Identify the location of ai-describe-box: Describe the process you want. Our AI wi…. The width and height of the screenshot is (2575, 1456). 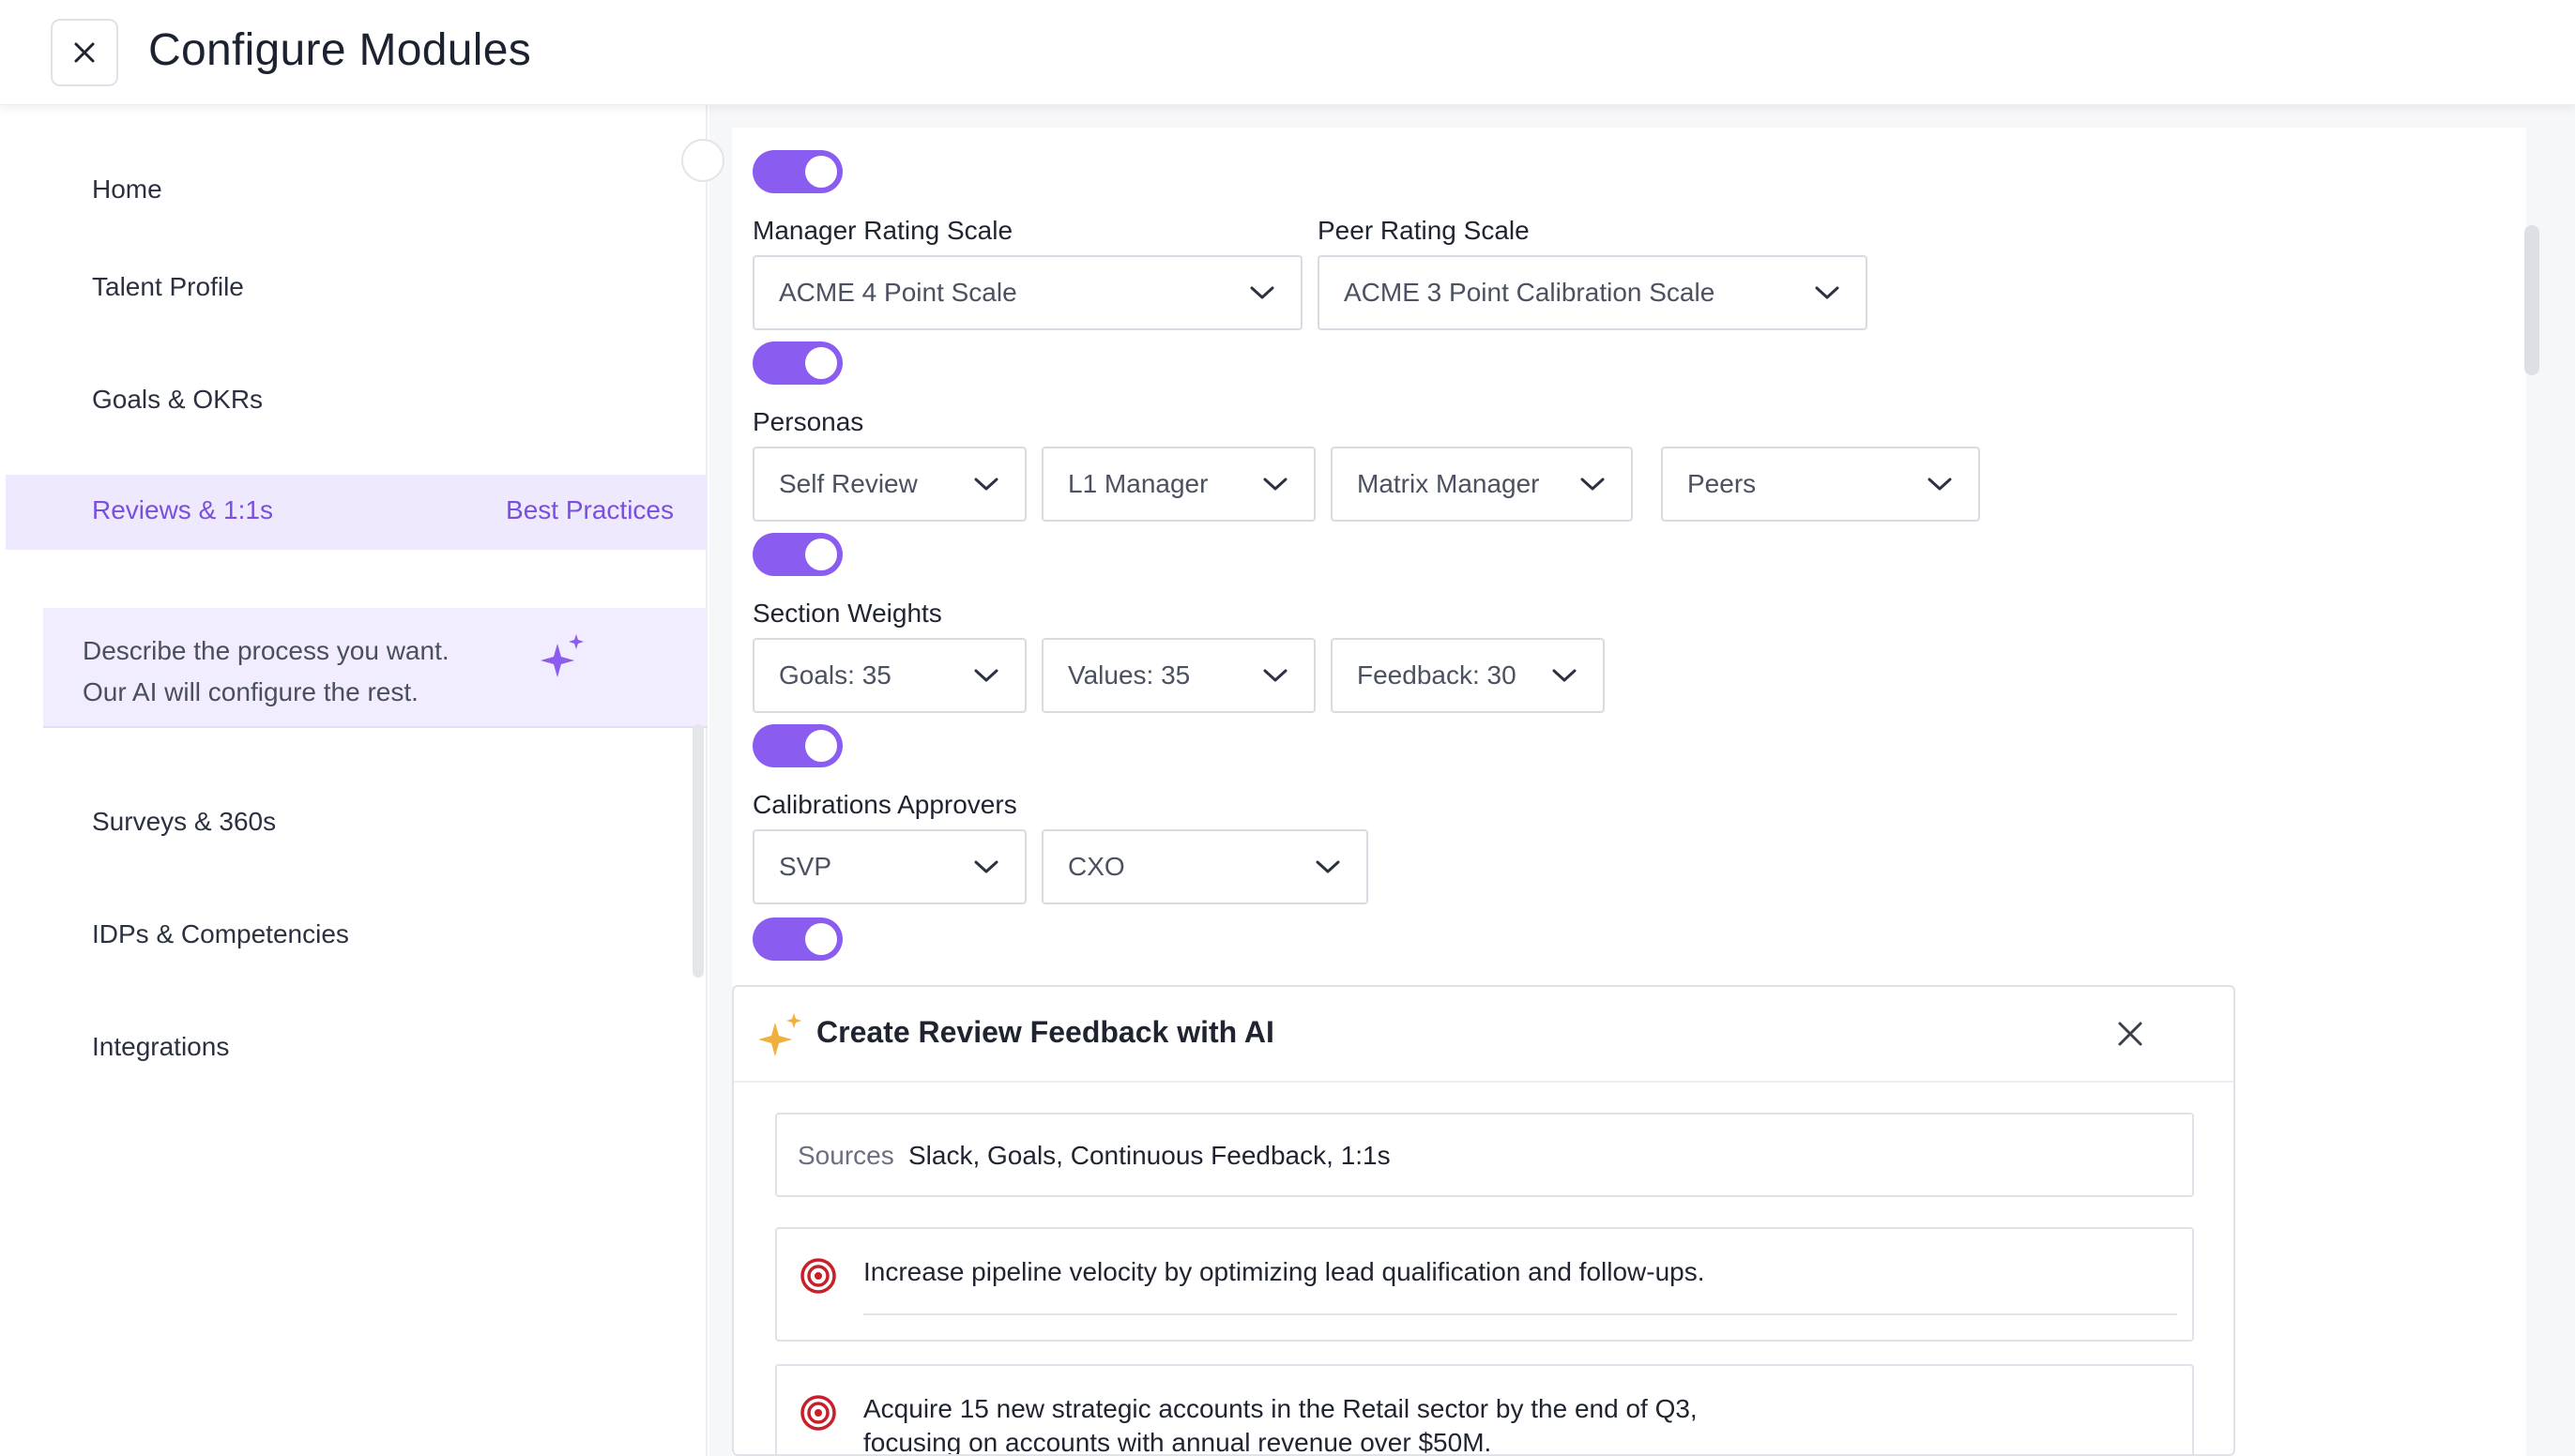
(376, 668).